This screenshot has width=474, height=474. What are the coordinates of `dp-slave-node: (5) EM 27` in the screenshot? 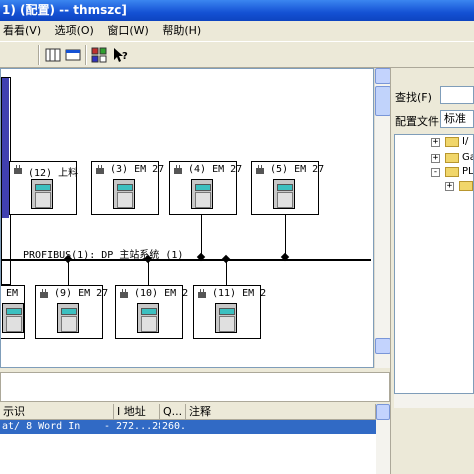 It's located at (287, 188).